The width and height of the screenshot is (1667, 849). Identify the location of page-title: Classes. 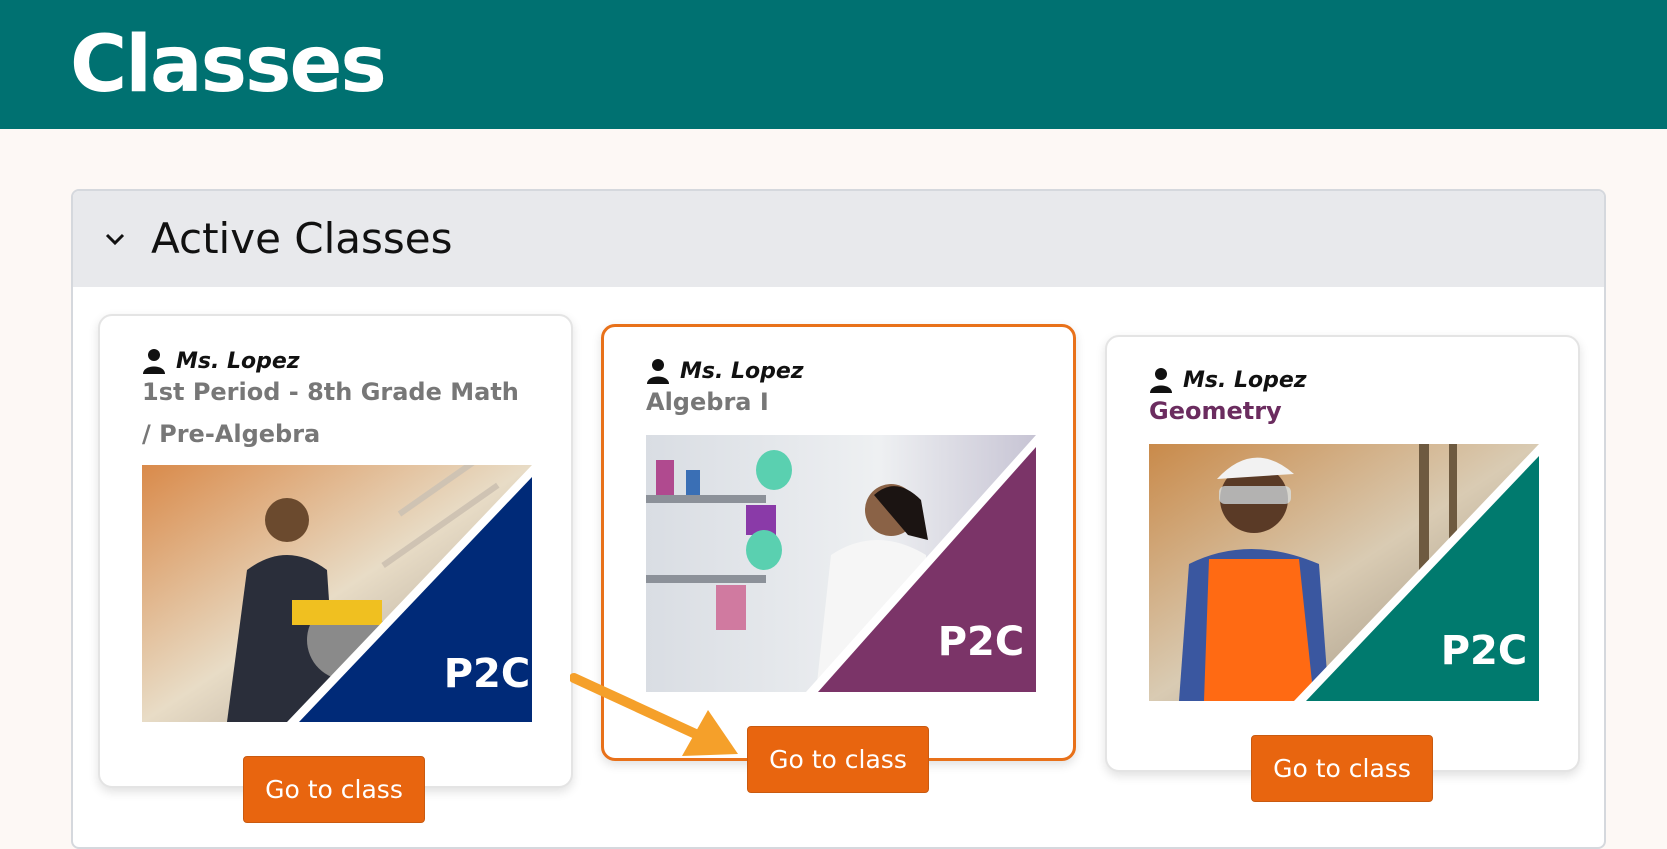
(228, 65).